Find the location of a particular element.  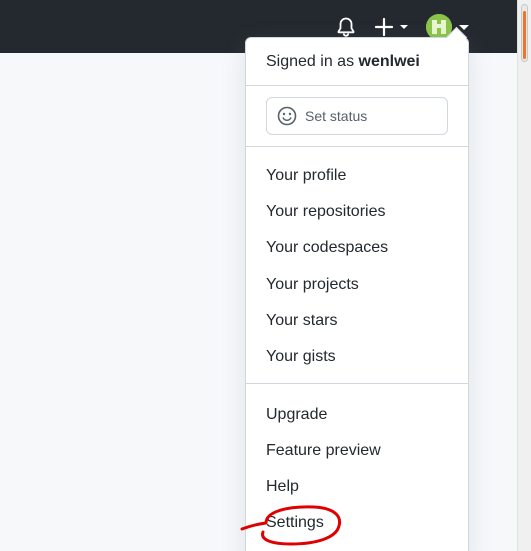

set-status-label: Set status is located at coordinates (336, 116).